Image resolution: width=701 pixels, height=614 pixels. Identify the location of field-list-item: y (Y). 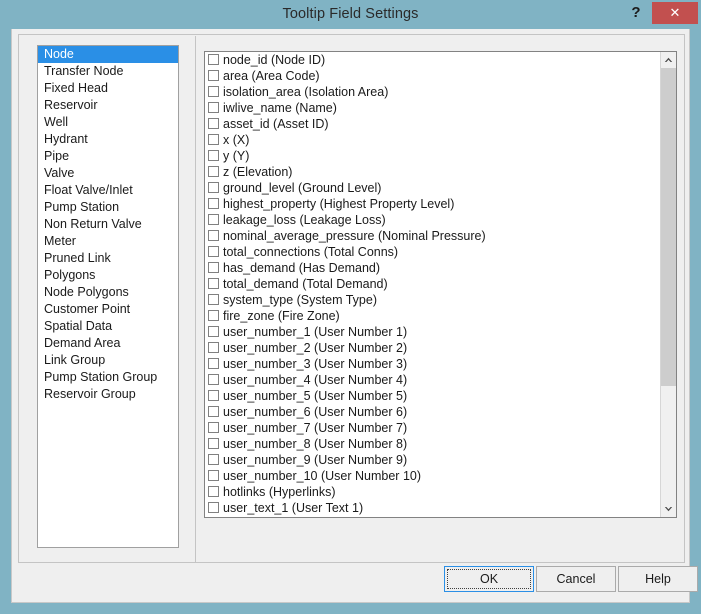
(433, 156).